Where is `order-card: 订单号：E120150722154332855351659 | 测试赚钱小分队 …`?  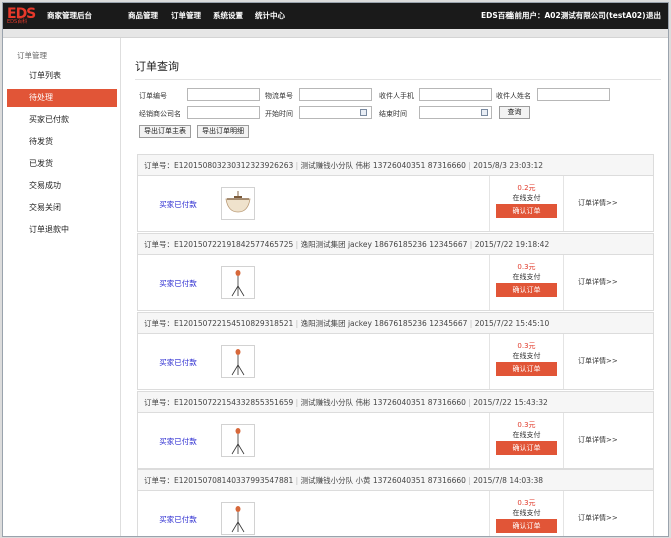
order-card: 订单号：E120150722154332855351659 | 测试赚钱小分队 … is located at coordinates (395, 430).